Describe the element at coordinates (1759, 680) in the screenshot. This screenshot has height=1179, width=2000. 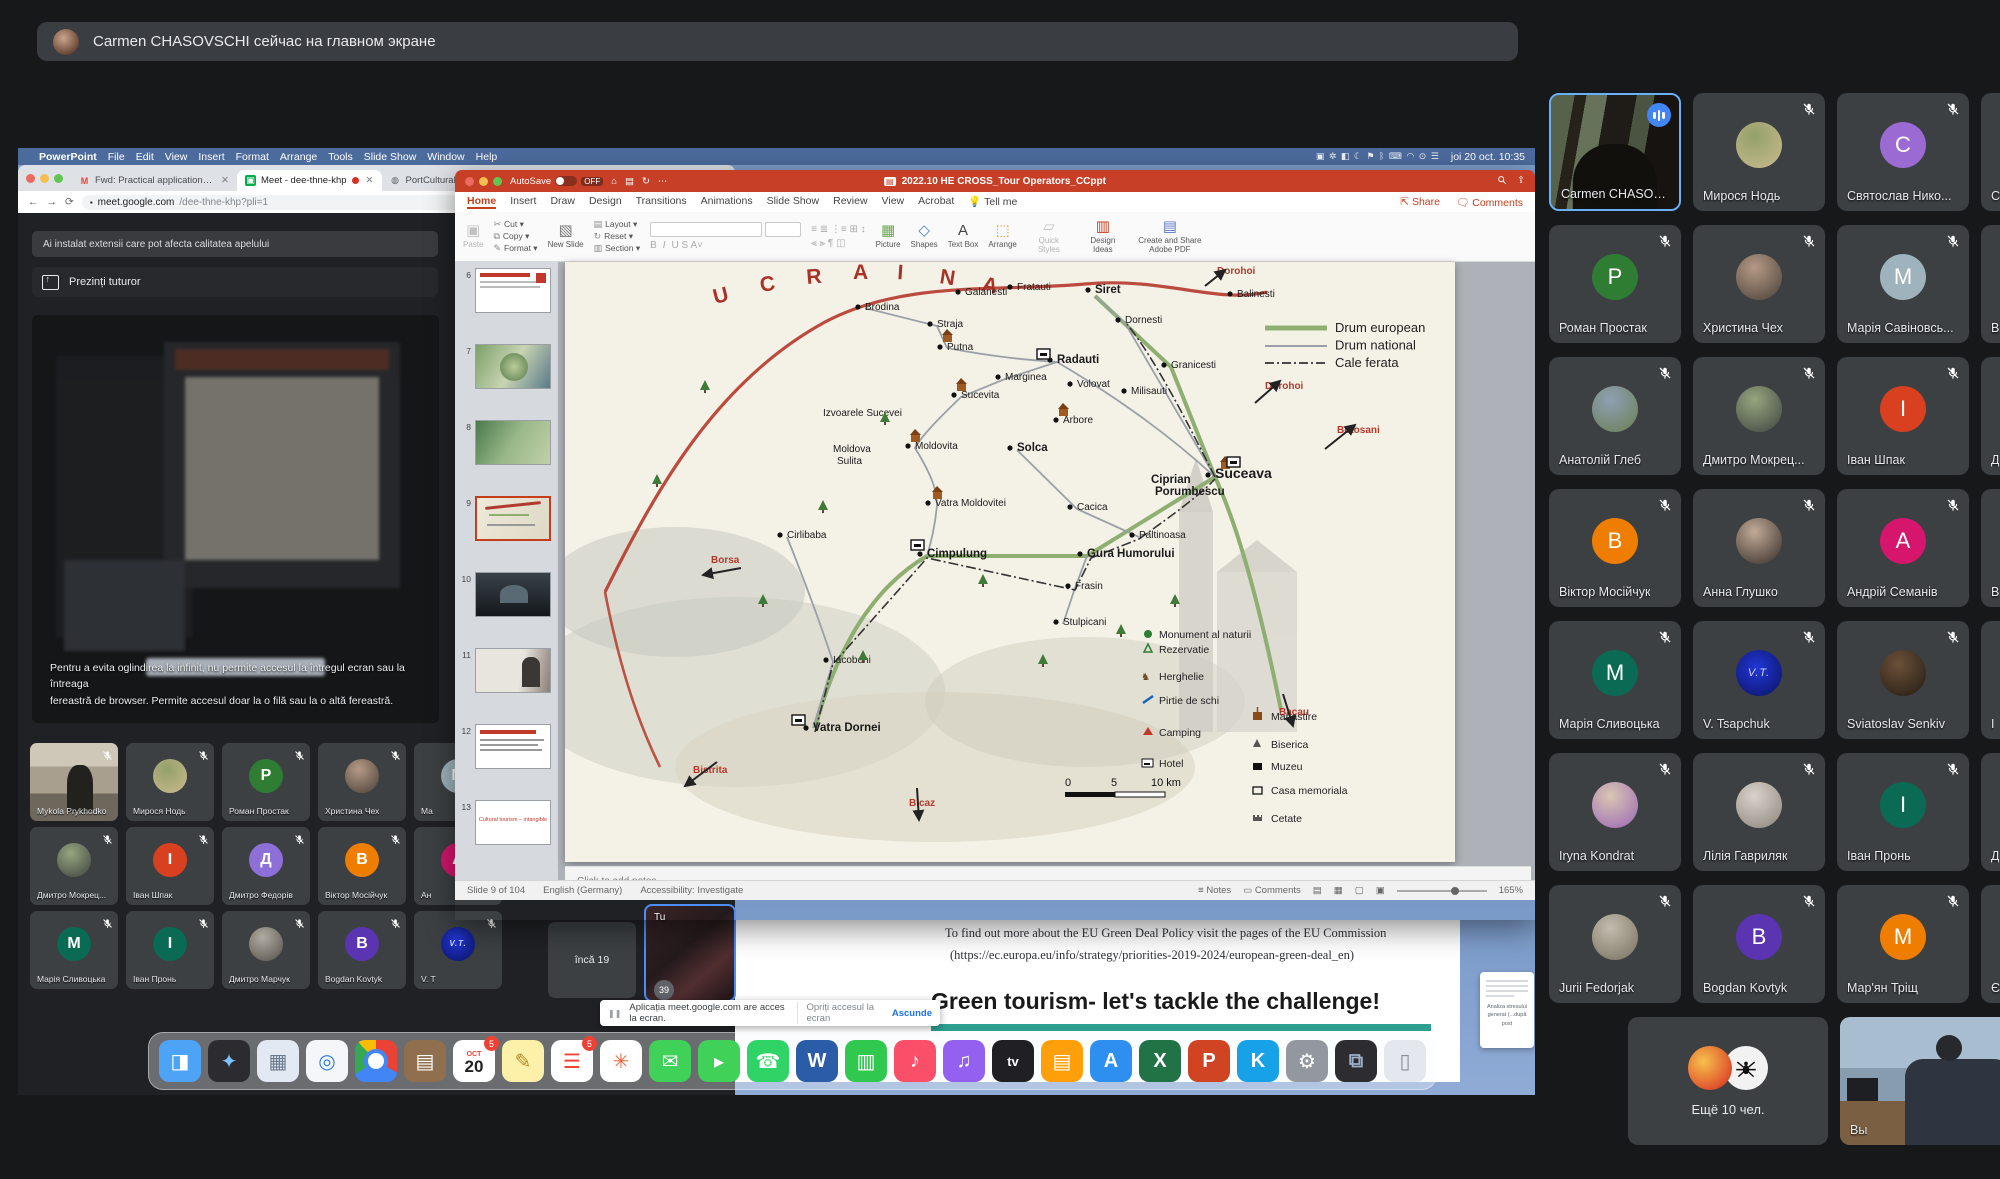
I see `participant-tile-V.-Tsapchuk: V.T. V. Tsapchuk` at that location.